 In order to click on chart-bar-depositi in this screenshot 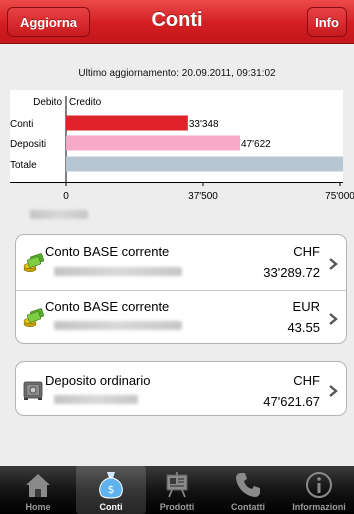, I will do `click(153, 143)`.